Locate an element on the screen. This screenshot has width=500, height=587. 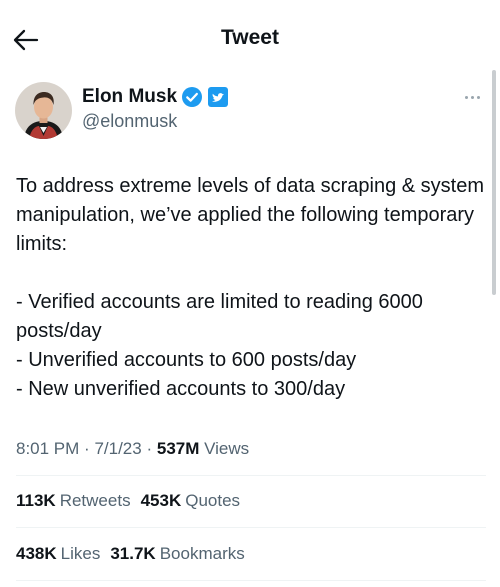
quotes-stat: 453K Quotes is located at coordinates (190, 501).